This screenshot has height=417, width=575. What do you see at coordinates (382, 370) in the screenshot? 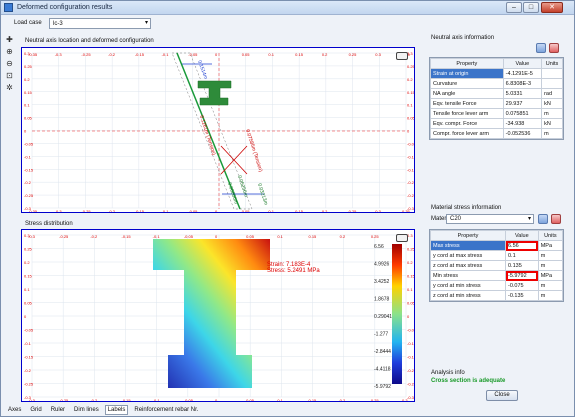
I see `scale-label: -4.4118` at bounding box center [382, 370].